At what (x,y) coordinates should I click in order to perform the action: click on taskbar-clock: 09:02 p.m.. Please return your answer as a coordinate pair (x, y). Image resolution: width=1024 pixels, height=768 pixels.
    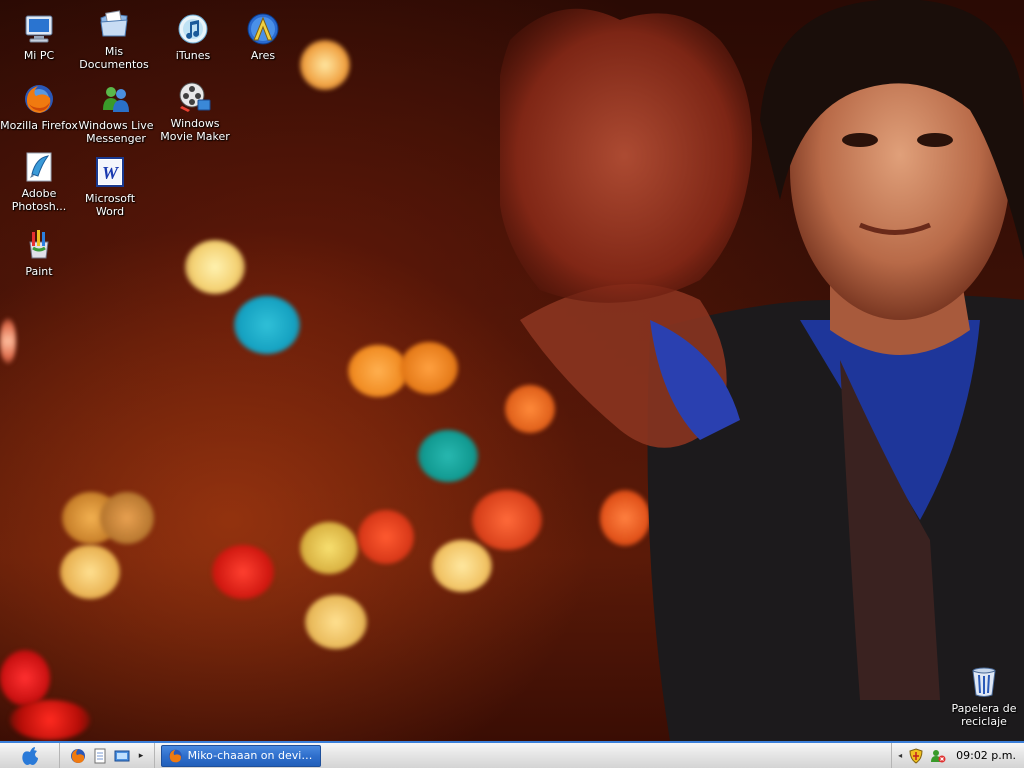
    Looking at the image, I should click on (986, 755).